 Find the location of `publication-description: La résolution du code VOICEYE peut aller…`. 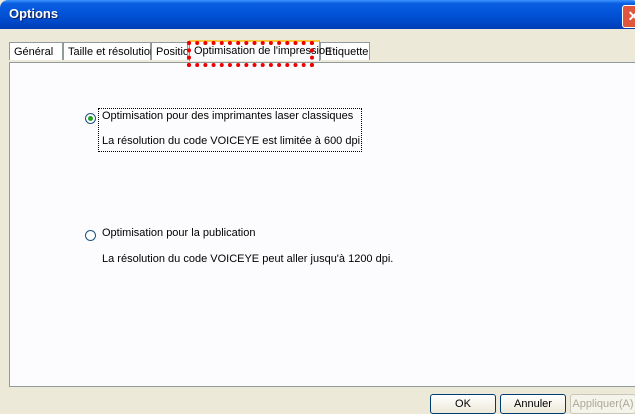

publication-description: La résolution du code VOICEYE peut aller… is located at coordinates (248, 259).